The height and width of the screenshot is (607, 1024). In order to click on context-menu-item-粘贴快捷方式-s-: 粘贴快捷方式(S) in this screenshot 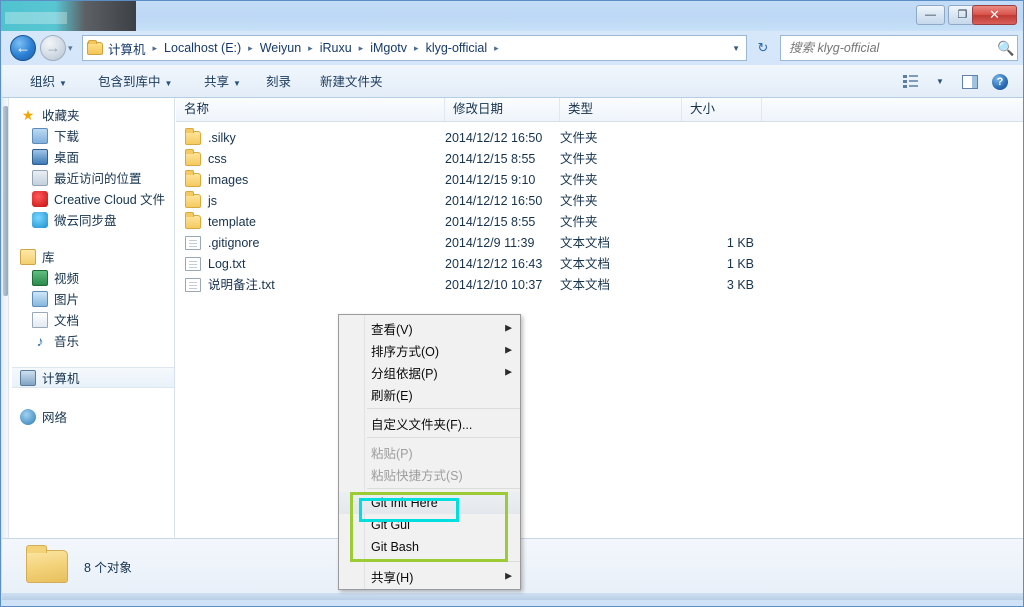, I will do `click(429, 474)`.